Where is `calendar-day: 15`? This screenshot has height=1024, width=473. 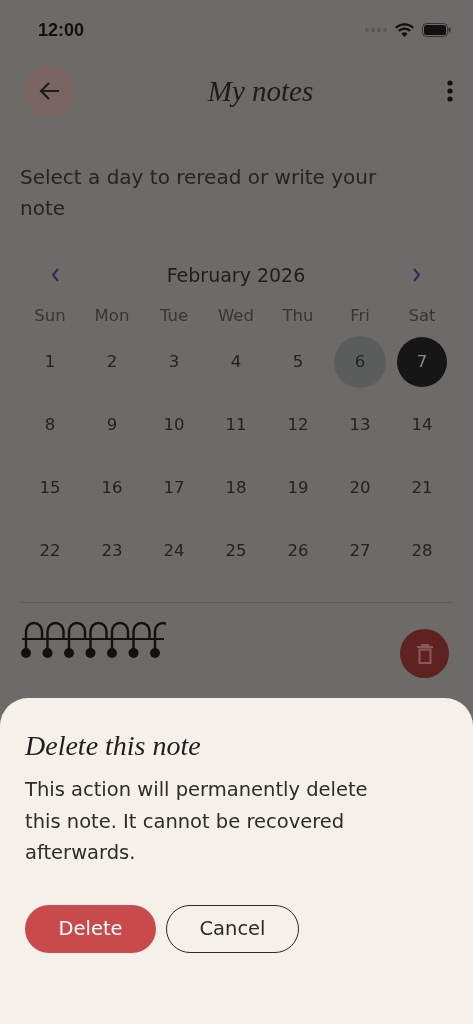
calendar-day: 15 is located at coordinates (50, 487).